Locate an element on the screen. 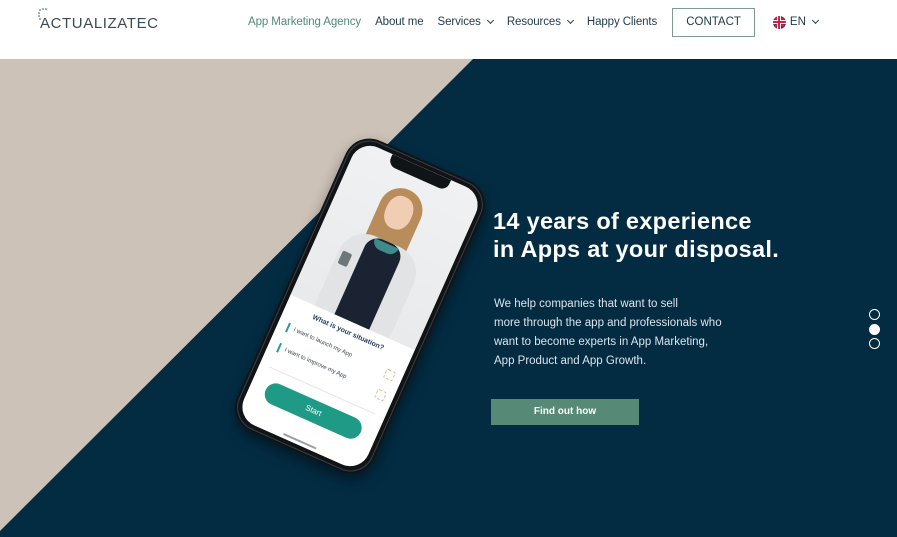 This screenshot has height=537, width=897. slider-pagination is located at coordinates (875, 331).